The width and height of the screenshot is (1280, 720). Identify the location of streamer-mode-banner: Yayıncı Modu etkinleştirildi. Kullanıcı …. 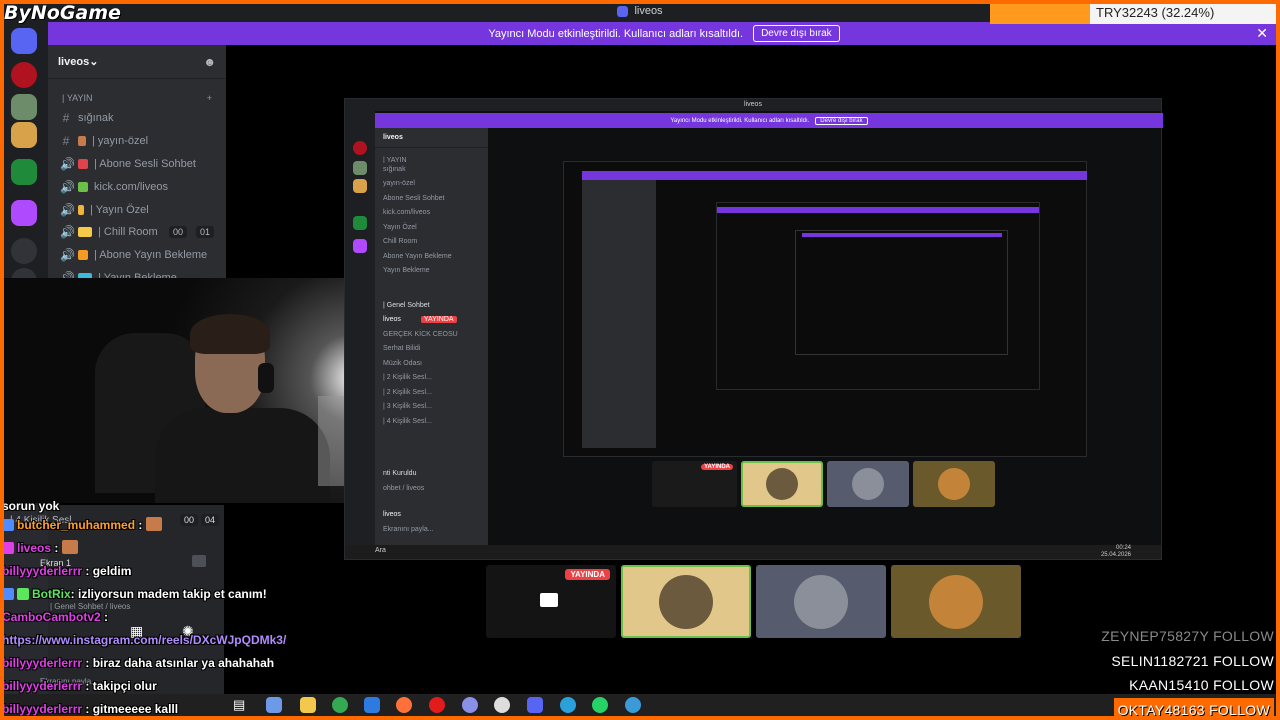
(664, 33).